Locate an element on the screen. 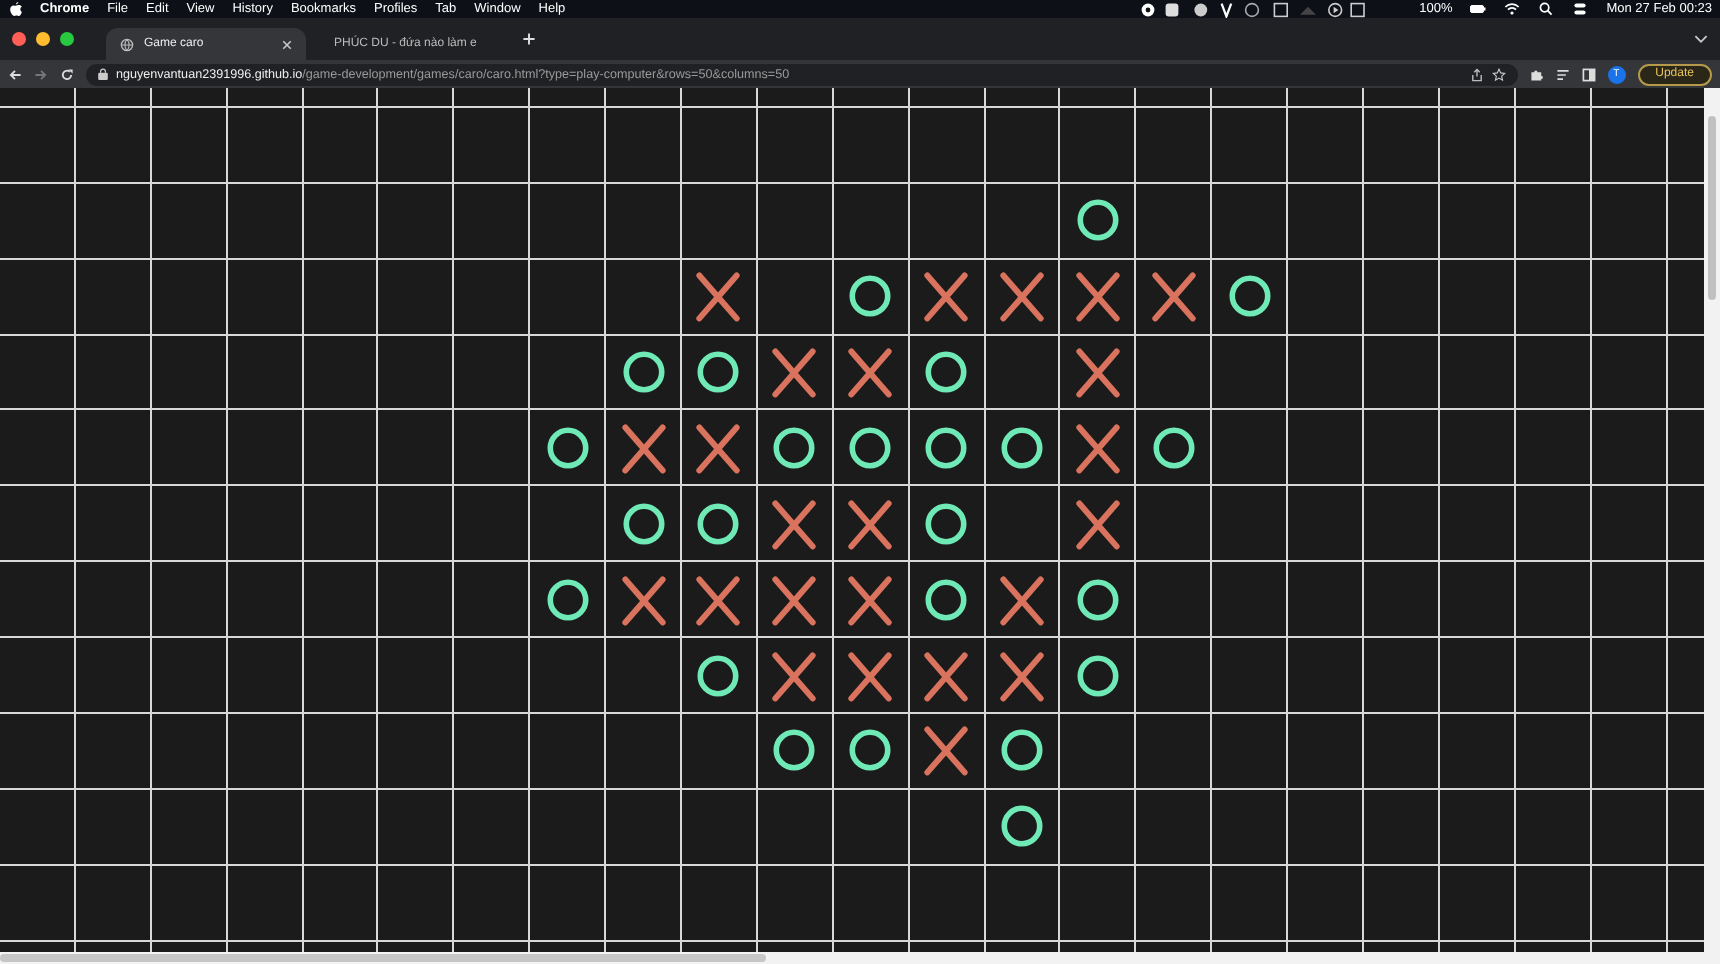 The image size is (1720, 964). new-tab-icon is located at coordinates (529, 39).